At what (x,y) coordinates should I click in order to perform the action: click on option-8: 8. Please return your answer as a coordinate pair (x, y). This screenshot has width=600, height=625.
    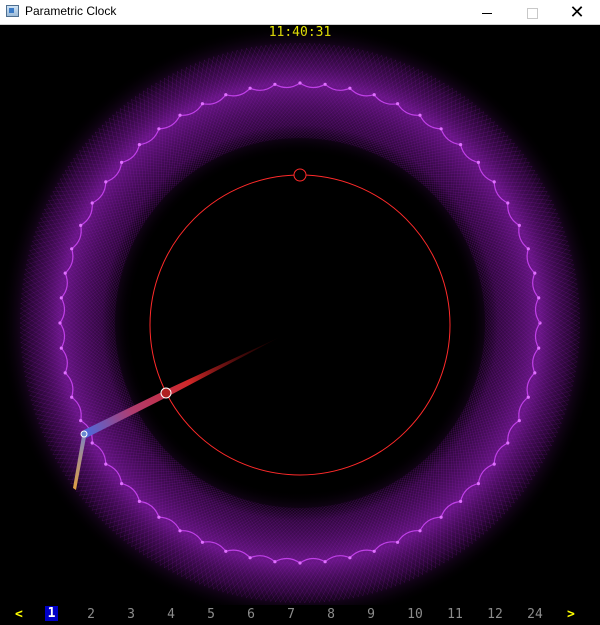
    Looking at the image, I should click on (331, 614).